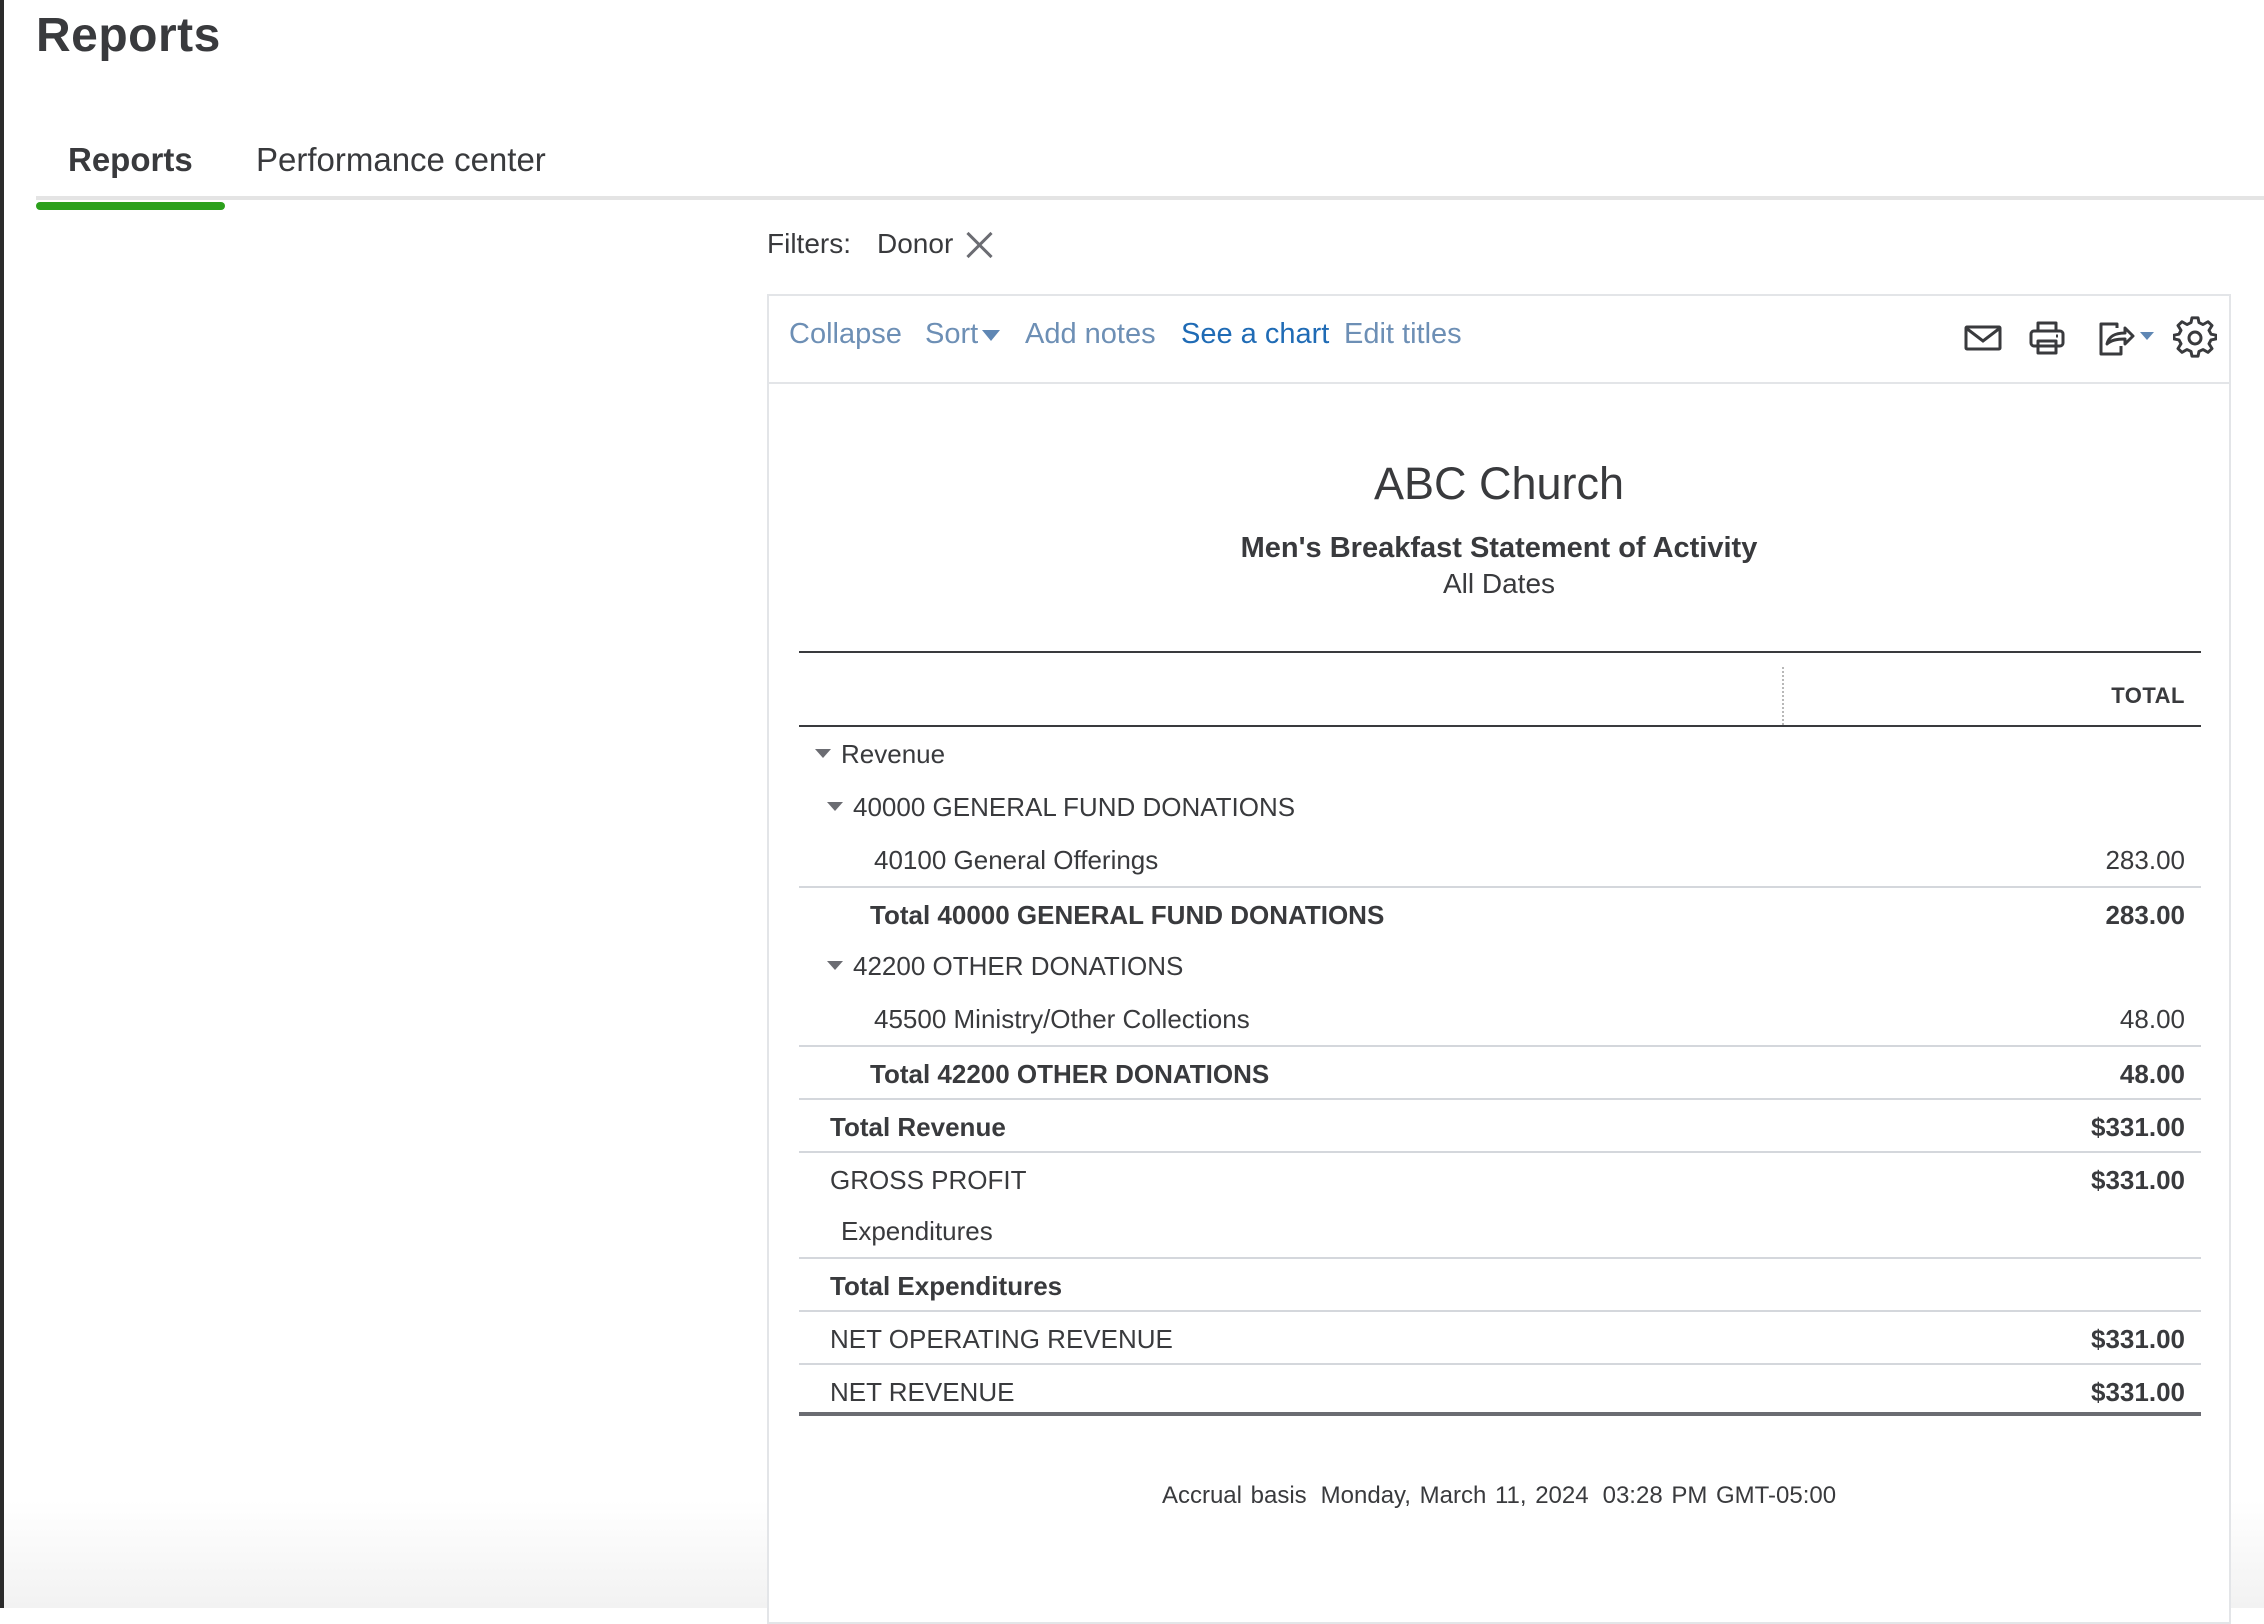 The image size is (2264, 1624). What do you see at coordinates (128, 35) in the screenshot?
I see `page-title: Reports` at bounding box center [128, 35].